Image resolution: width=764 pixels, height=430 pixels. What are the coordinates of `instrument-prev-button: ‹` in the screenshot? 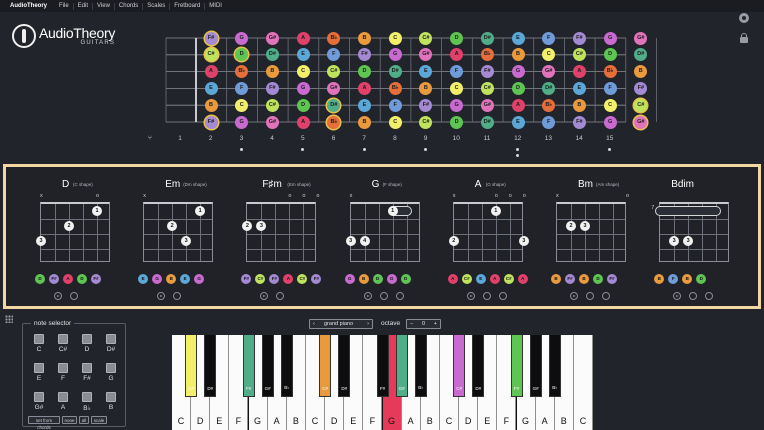 It's located at (314, 324).